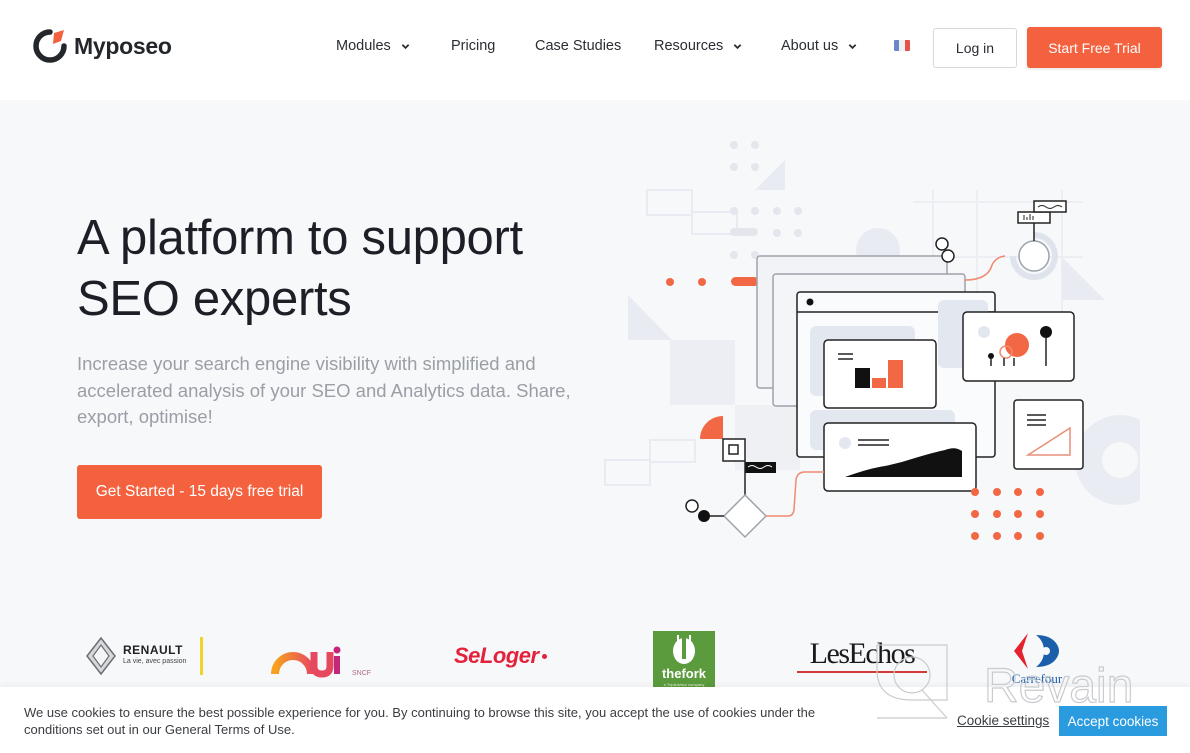  What do you see at coordinates (1036, 651) in the screenshot?
I see `carrefour-logo-icon` at bounding box center [1036, 651].